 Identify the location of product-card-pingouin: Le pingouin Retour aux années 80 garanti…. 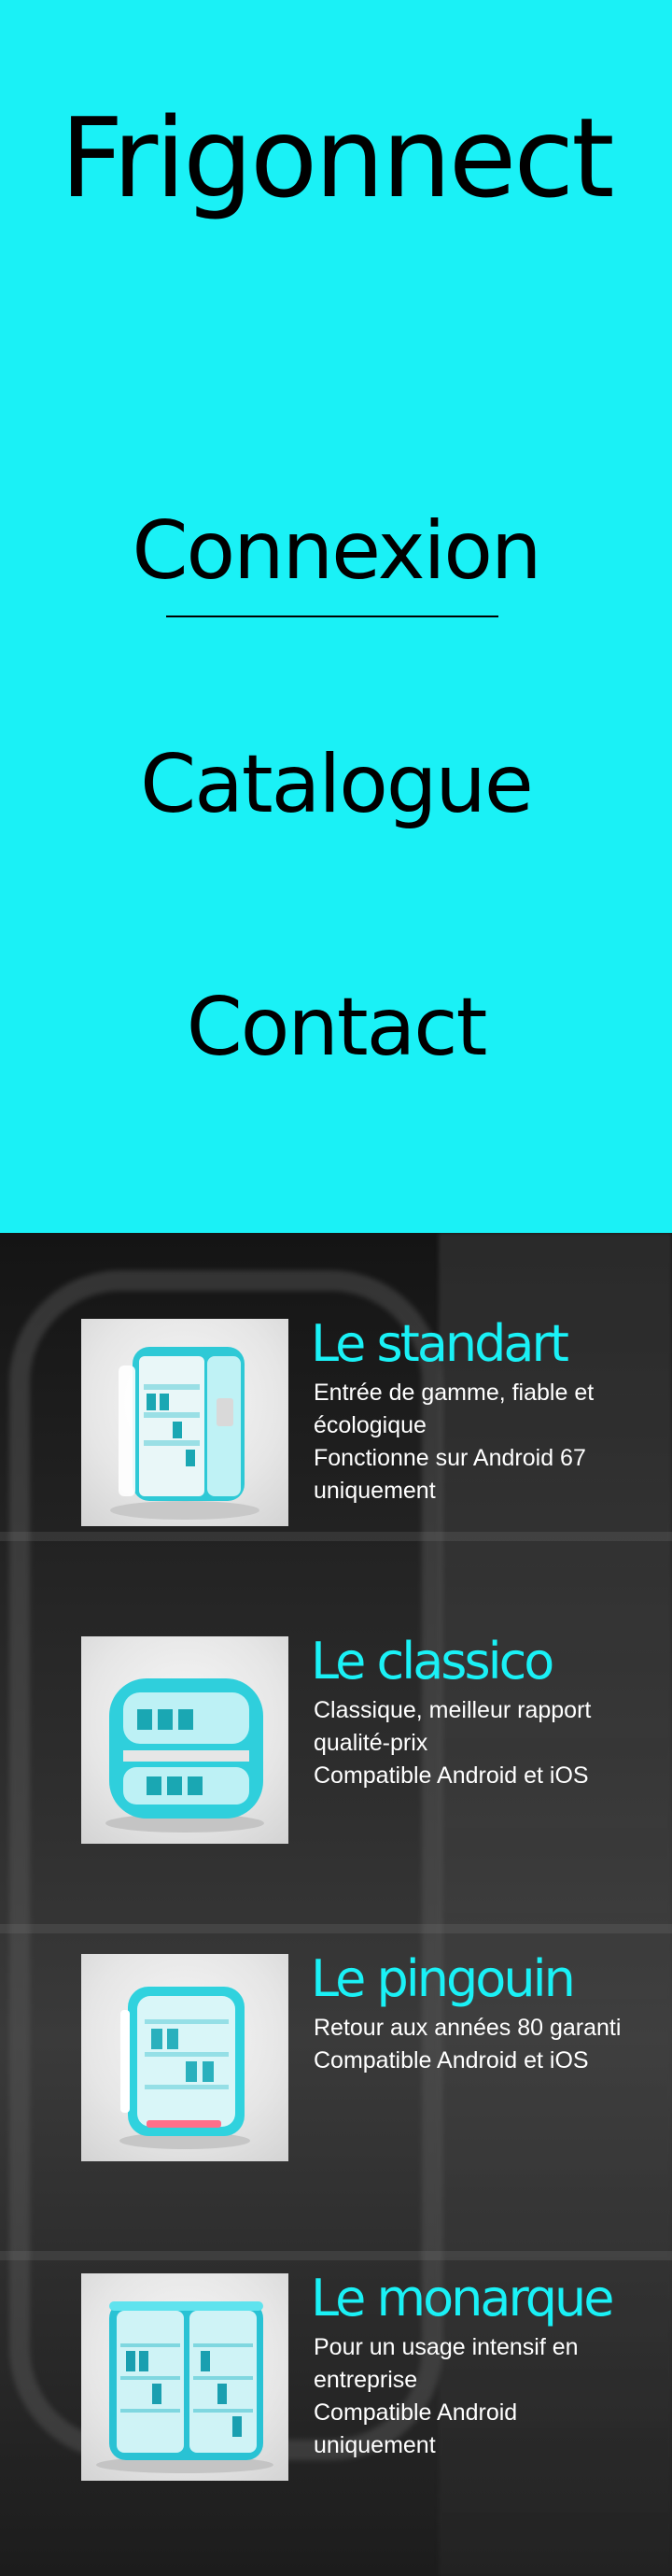
(336, 2059).